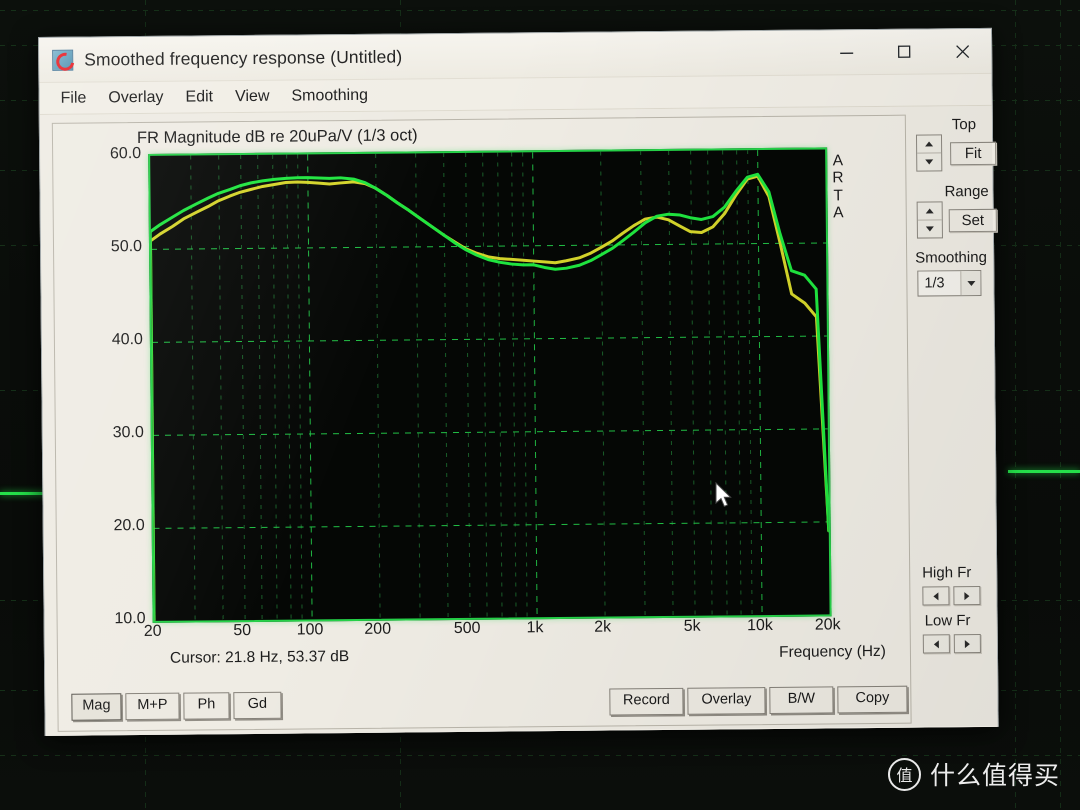 The height and width of the screenshot is (810, 1080). I want to click on arta-watermark: A R T A, so click(838, 187).